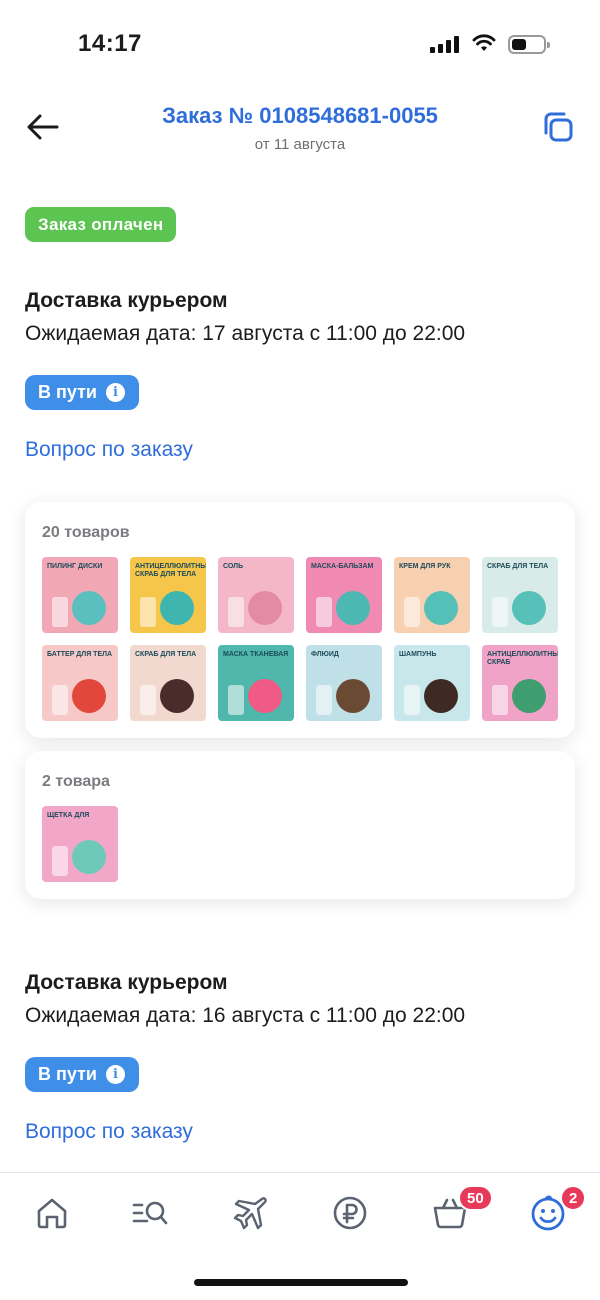  I want to click on items-count: 20 товаров, so click(86, 532).